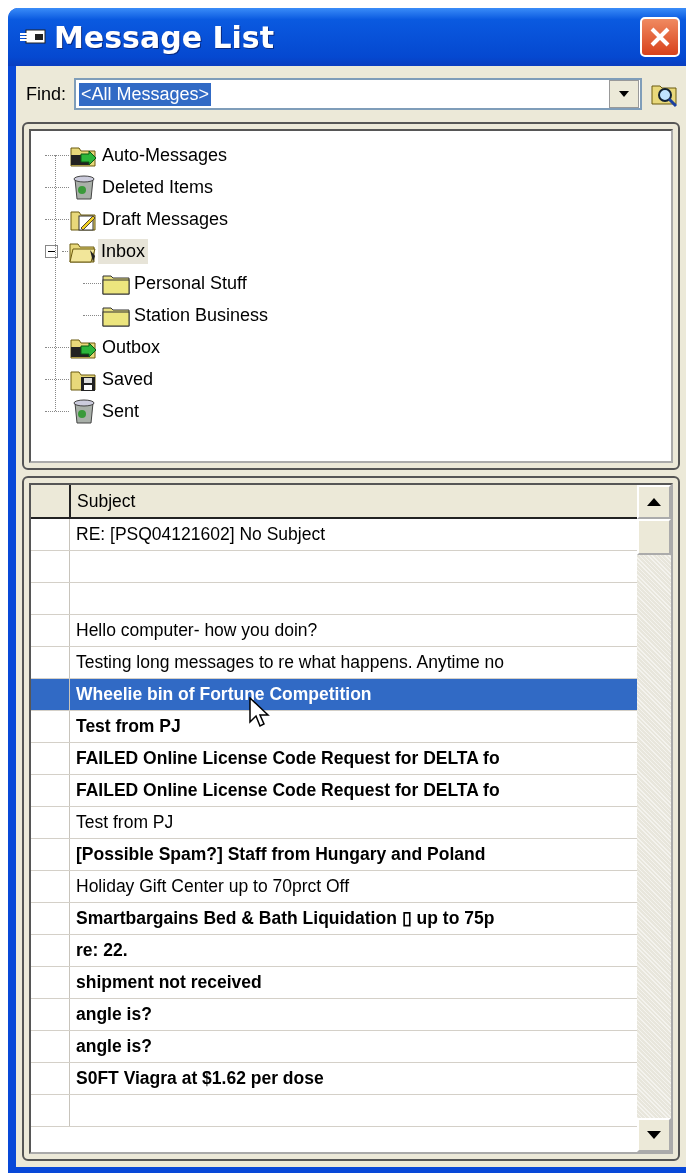  I want to click on folder-item: Personal Stuff, so click(190, 283).